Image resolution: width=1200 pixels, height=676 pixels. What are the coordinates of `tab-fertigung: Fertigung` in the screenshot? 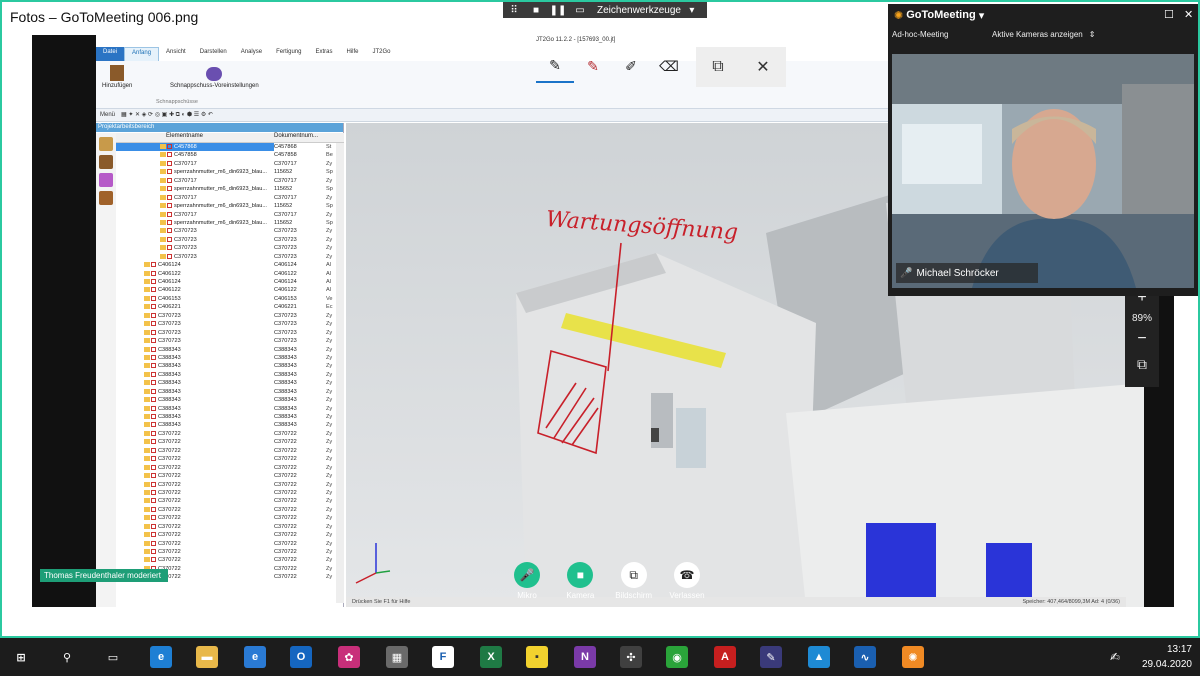 It's located at (288, 54).